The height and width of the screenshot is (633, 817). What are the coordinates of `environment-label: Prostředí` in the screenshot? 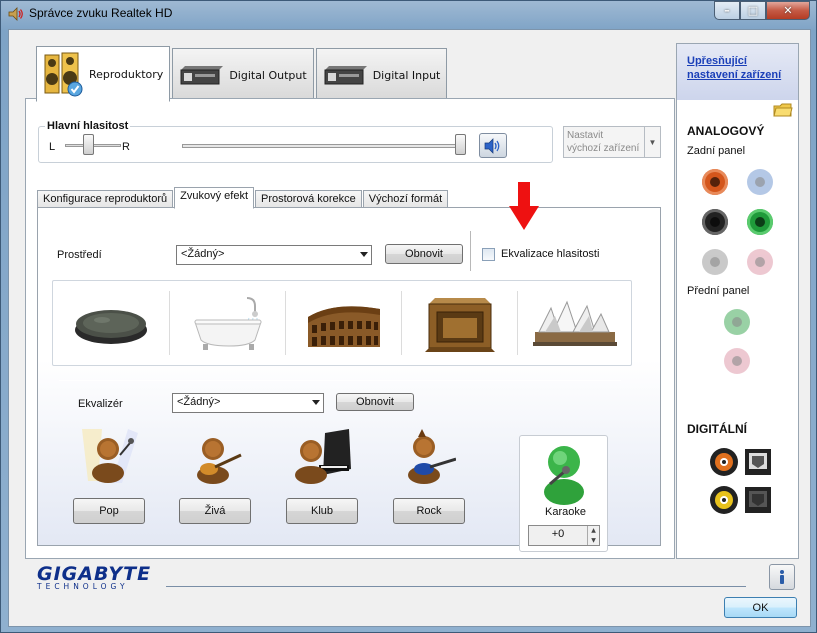 It's located at (79, 255).